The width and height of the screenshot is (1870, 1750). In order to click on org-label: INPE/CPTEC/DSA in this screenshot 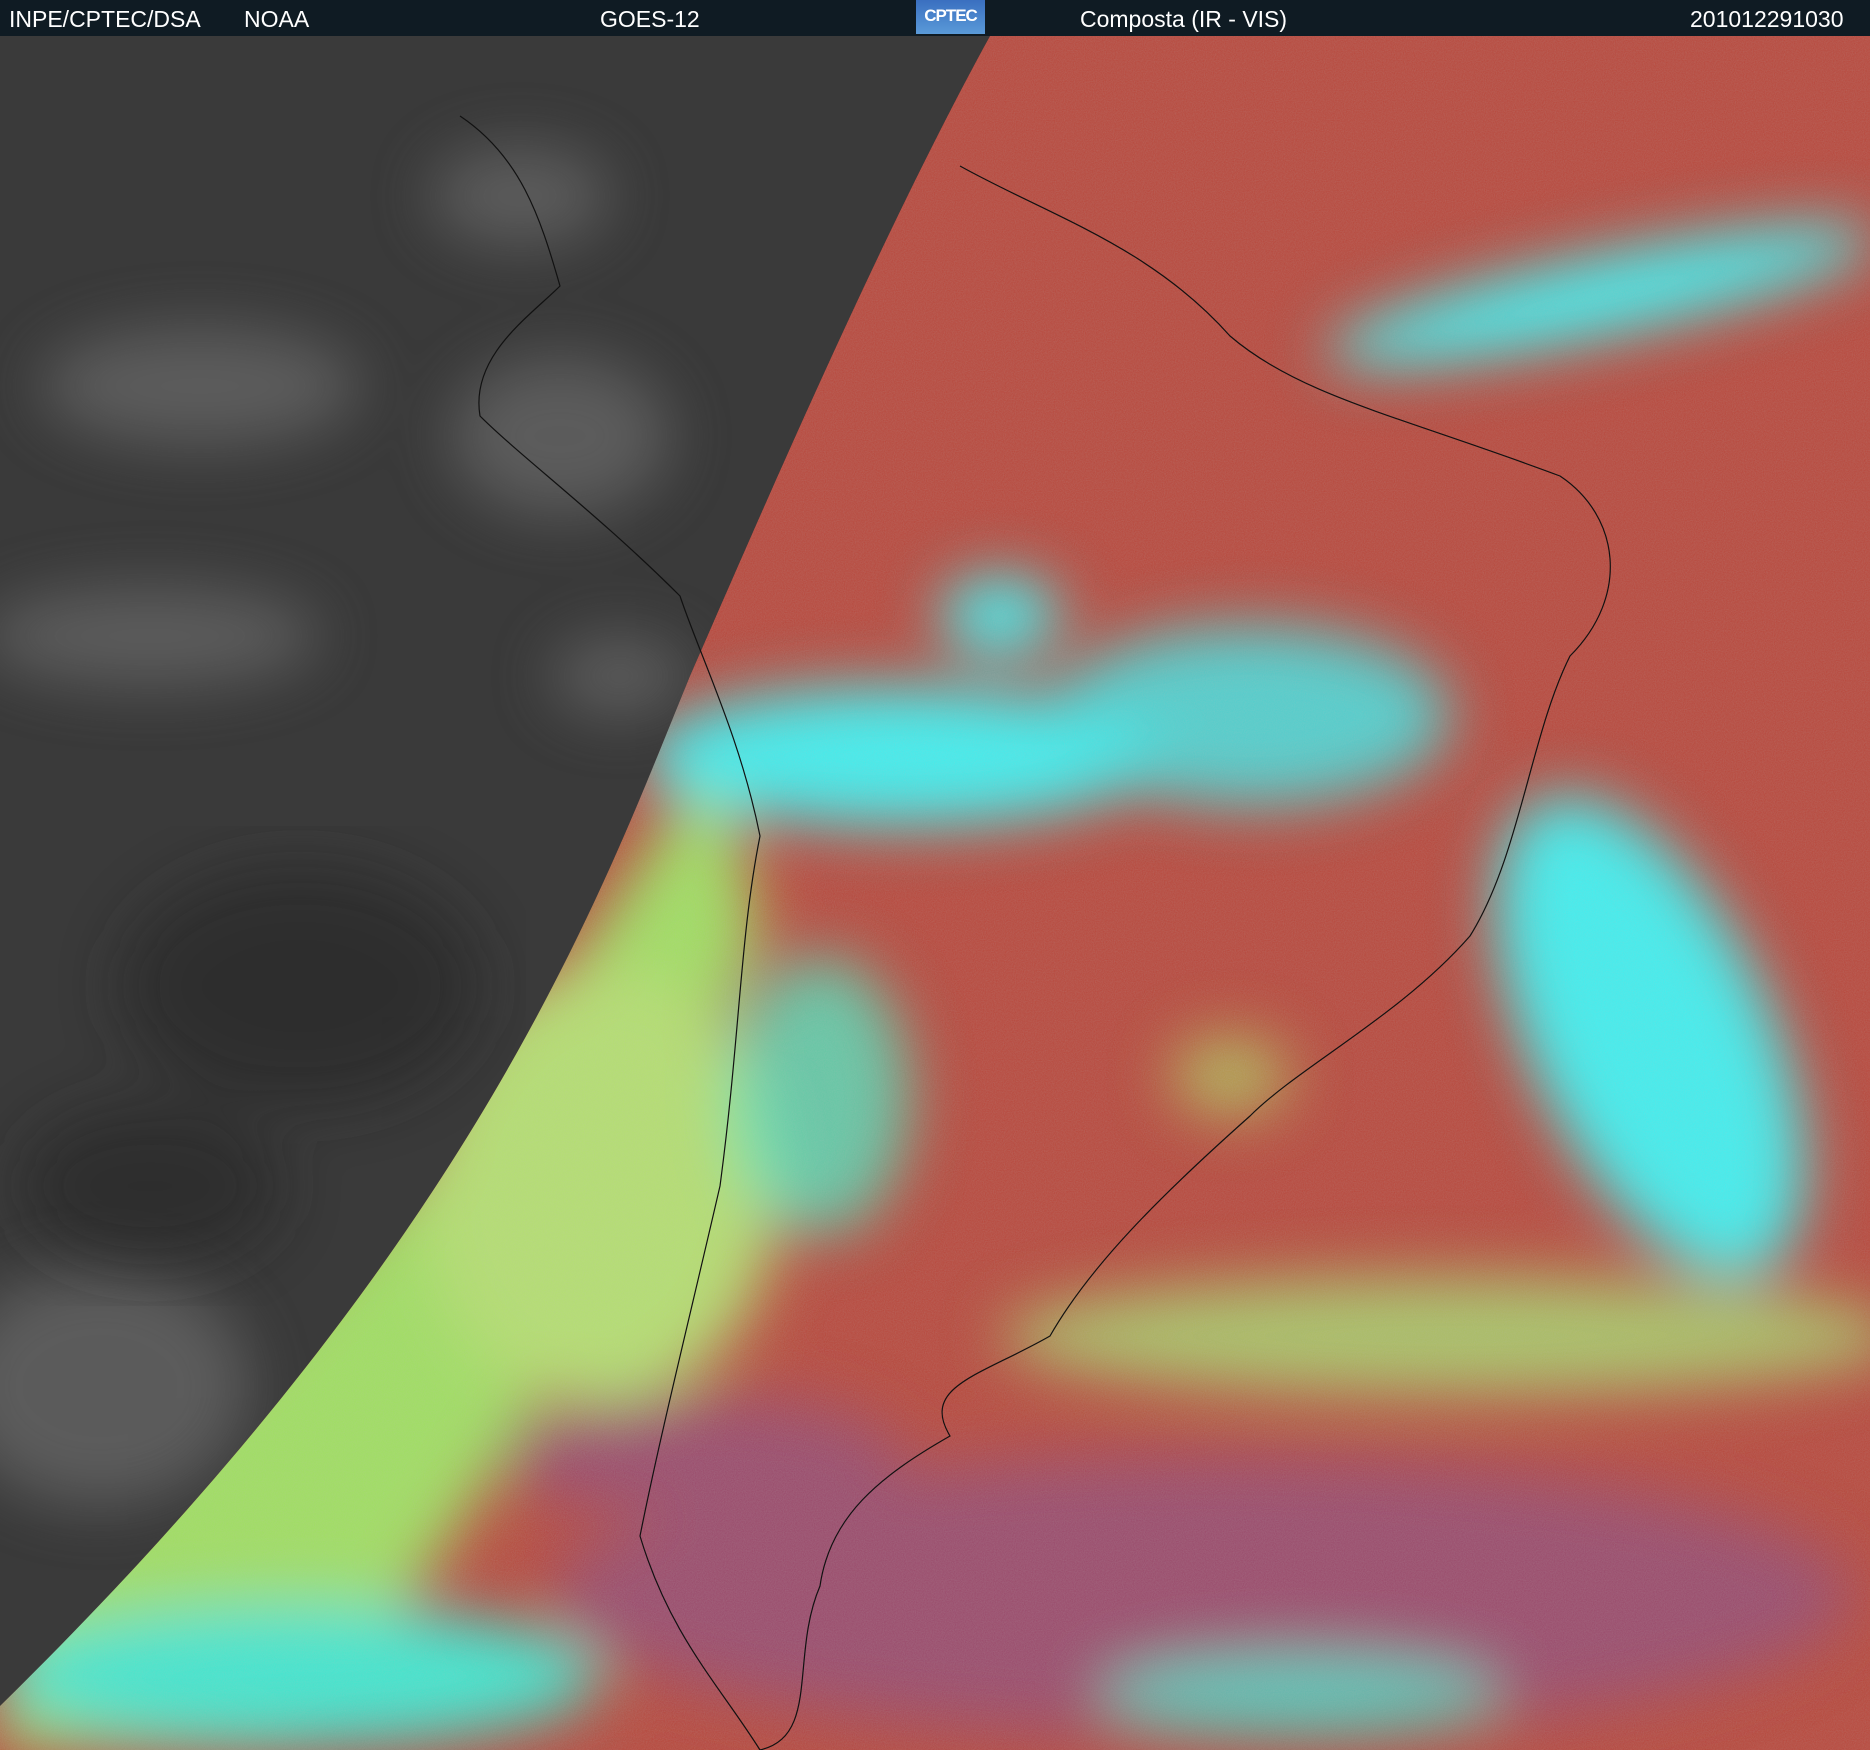, I will do `click(105, 19)`.